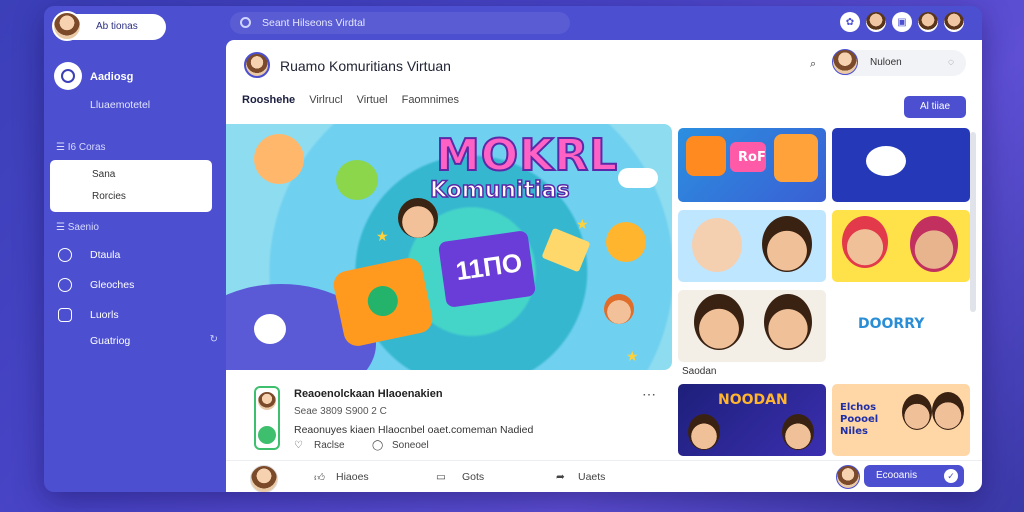  Describe the element at coordinates (131, 186) in the screenshot. I see `submenu-card: Sana Rorcies` at that location.